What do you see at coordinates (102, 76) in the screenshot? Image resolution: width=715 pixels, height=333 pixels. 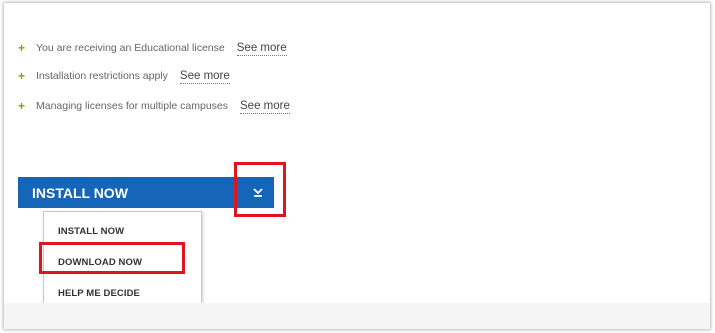 I see `info-item-text: Installation restrictions apply` at bounding box center [102, 76].